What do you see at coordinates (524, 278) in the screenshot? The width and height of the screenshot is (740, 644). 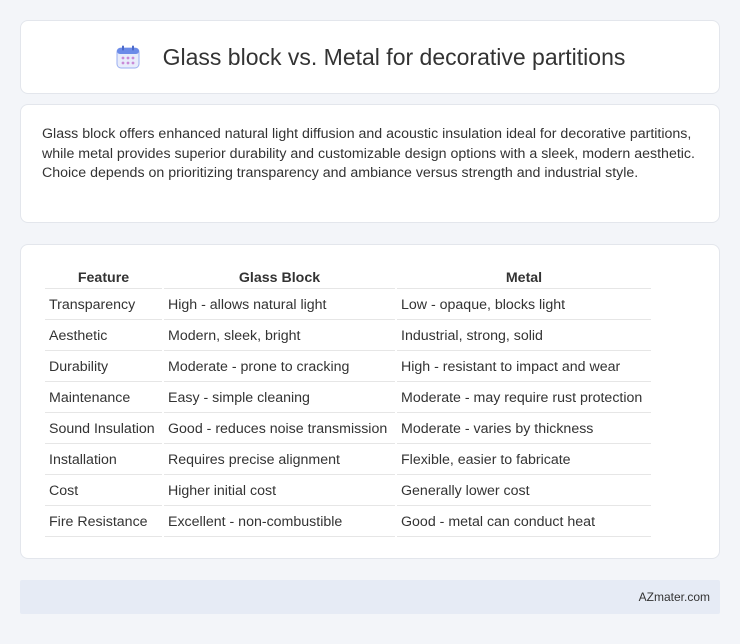 I see `header-metal: Metal` at bounding box center [524, 278].